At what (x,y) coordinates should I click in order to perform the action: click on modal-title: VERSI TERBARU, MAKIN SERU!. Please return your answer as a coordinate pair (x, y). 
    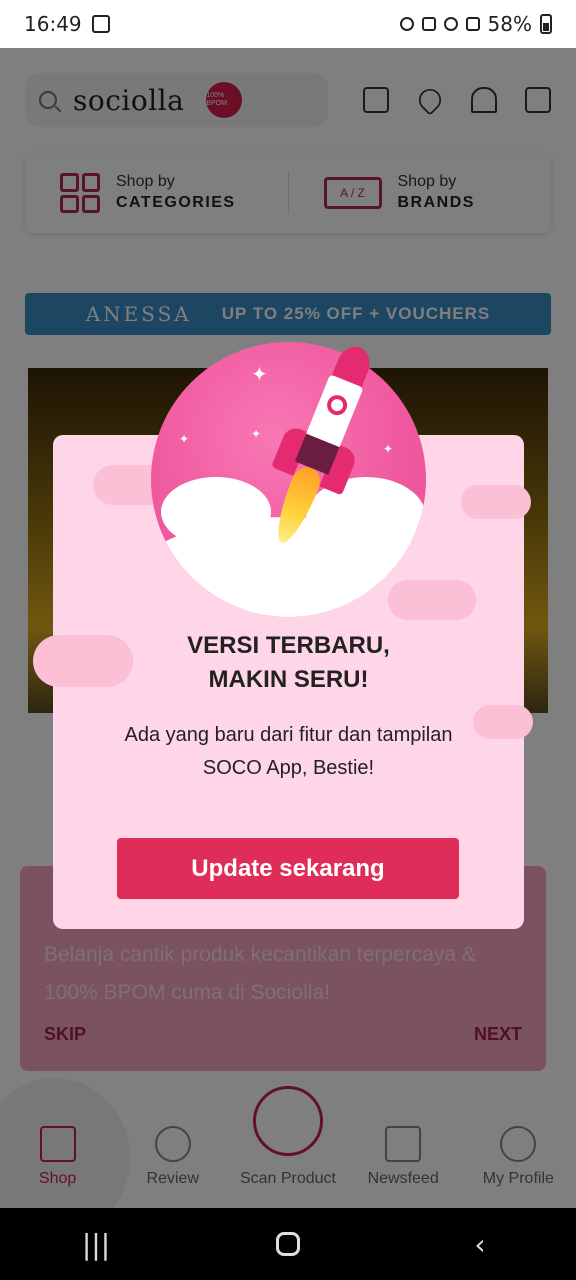
    Looking at the image, I should click on (288, 662).